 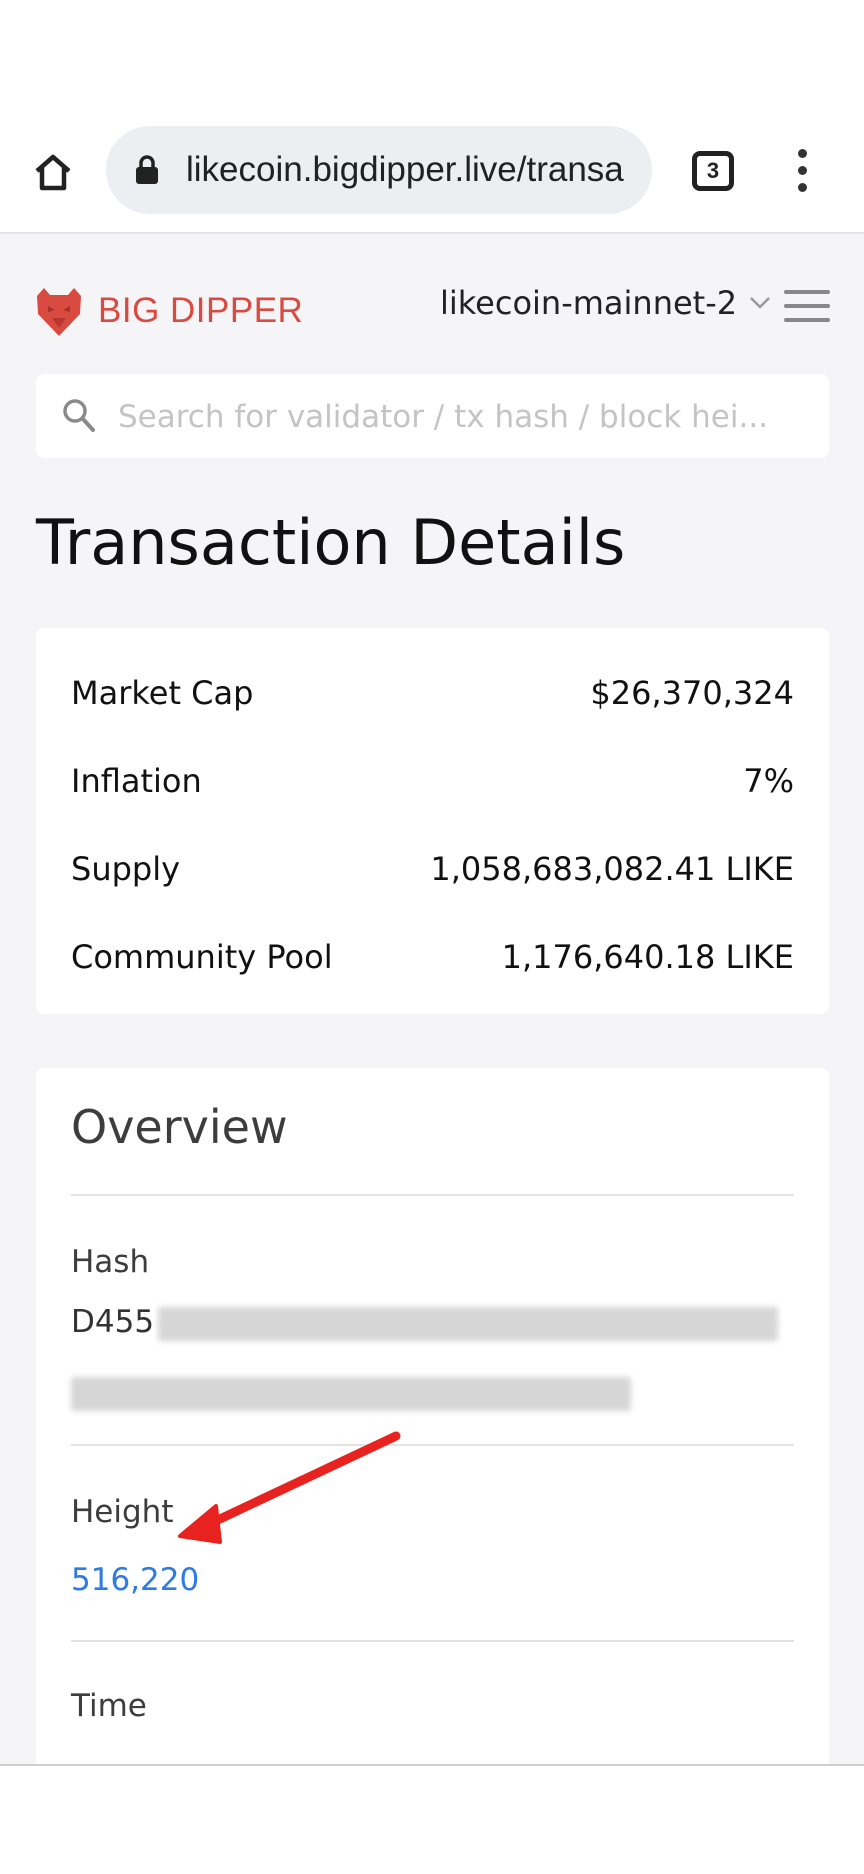 What do you see at coordinates (113, 1322) in the screenshot?
I see `hash-visible-text: D455` at bounding box center [113, 1322].